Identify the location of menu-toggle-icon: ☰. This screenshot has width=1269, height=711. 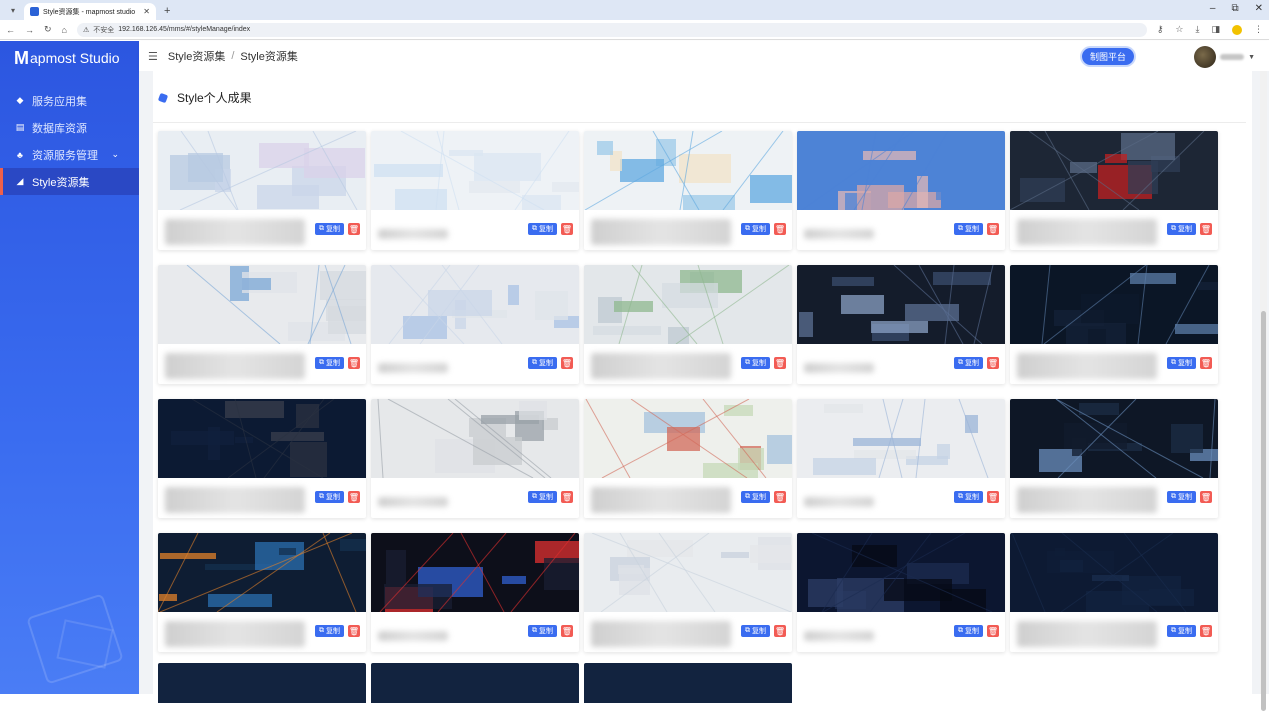
(153, 56).